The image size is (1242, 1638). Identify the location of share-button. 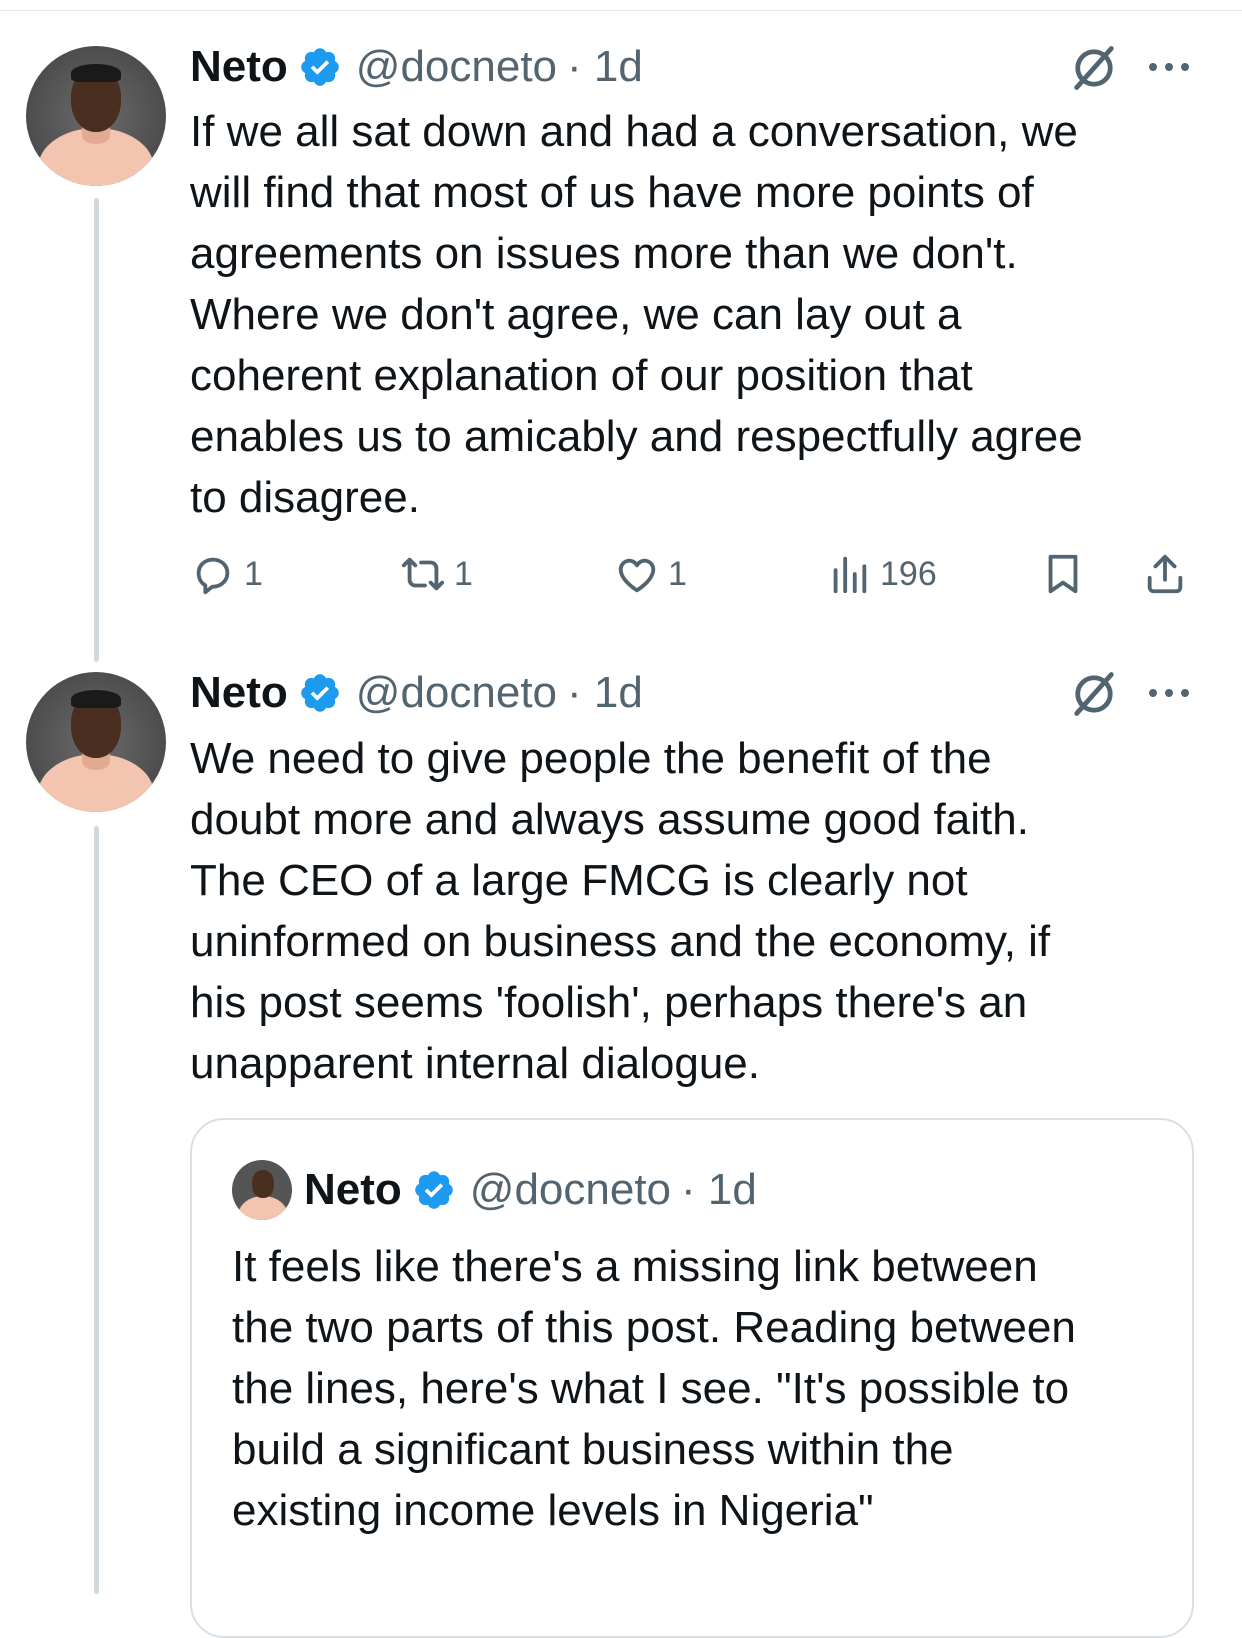
(1169, 574).